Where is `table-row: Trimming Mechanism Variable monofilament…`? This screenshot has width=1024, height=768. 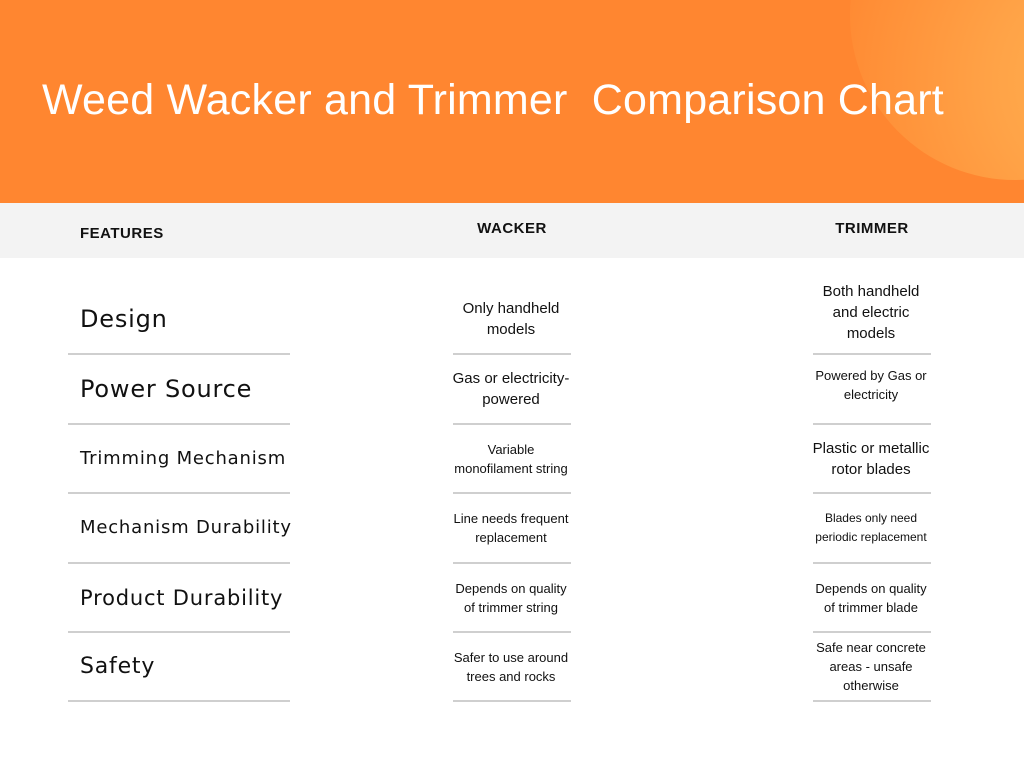
table-row: Trimming Mechanism Variable monofilament… is located at coordinates (512, 458).